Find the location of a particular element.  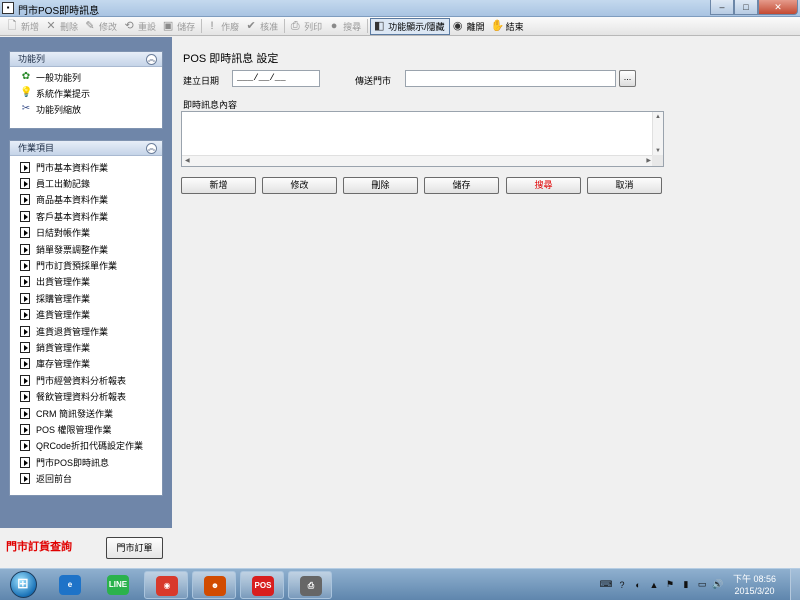

new-icon: 🗋 is located at coordinates (12, 26).